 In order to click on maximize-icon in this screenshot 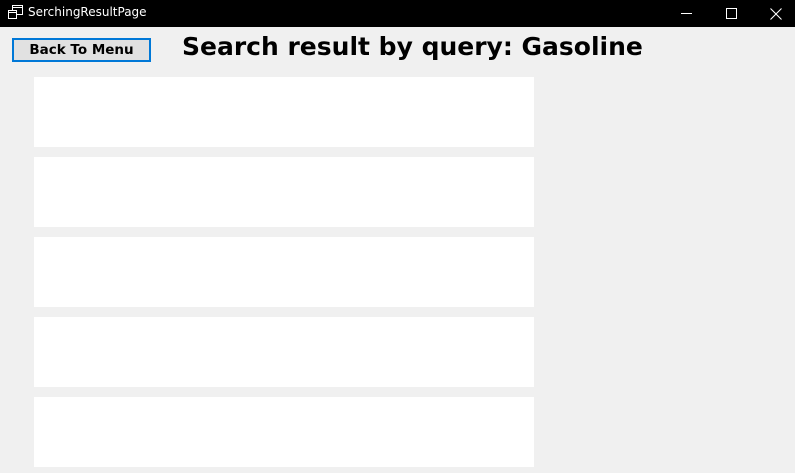, I will do `click(731, 13)`.